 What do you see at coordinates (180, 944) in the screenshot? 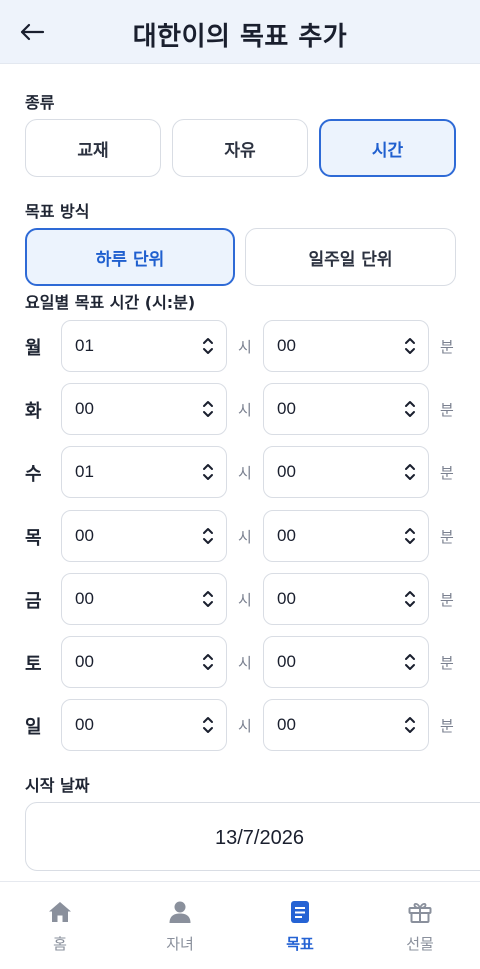
I see `tab-children-label: 자녀` at bounding box center [180, 944].